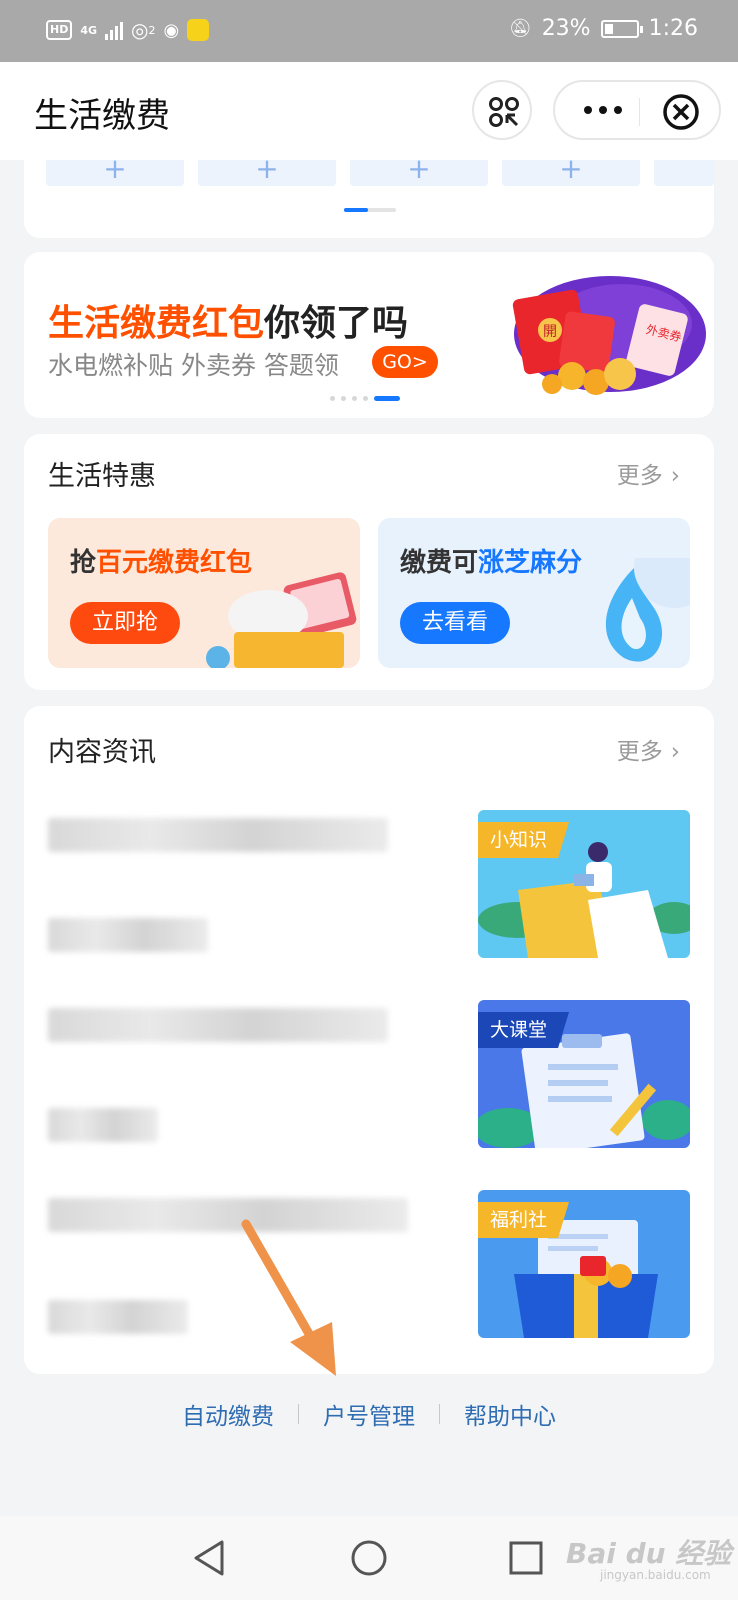  I want to click on page-indicator, so click(370, 210).